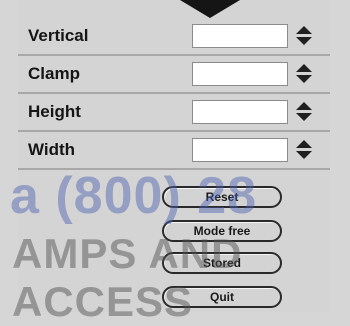  Describe the element at coordinates (58, 35) in the screenshot. I see `field-label: Vertical` at that location.